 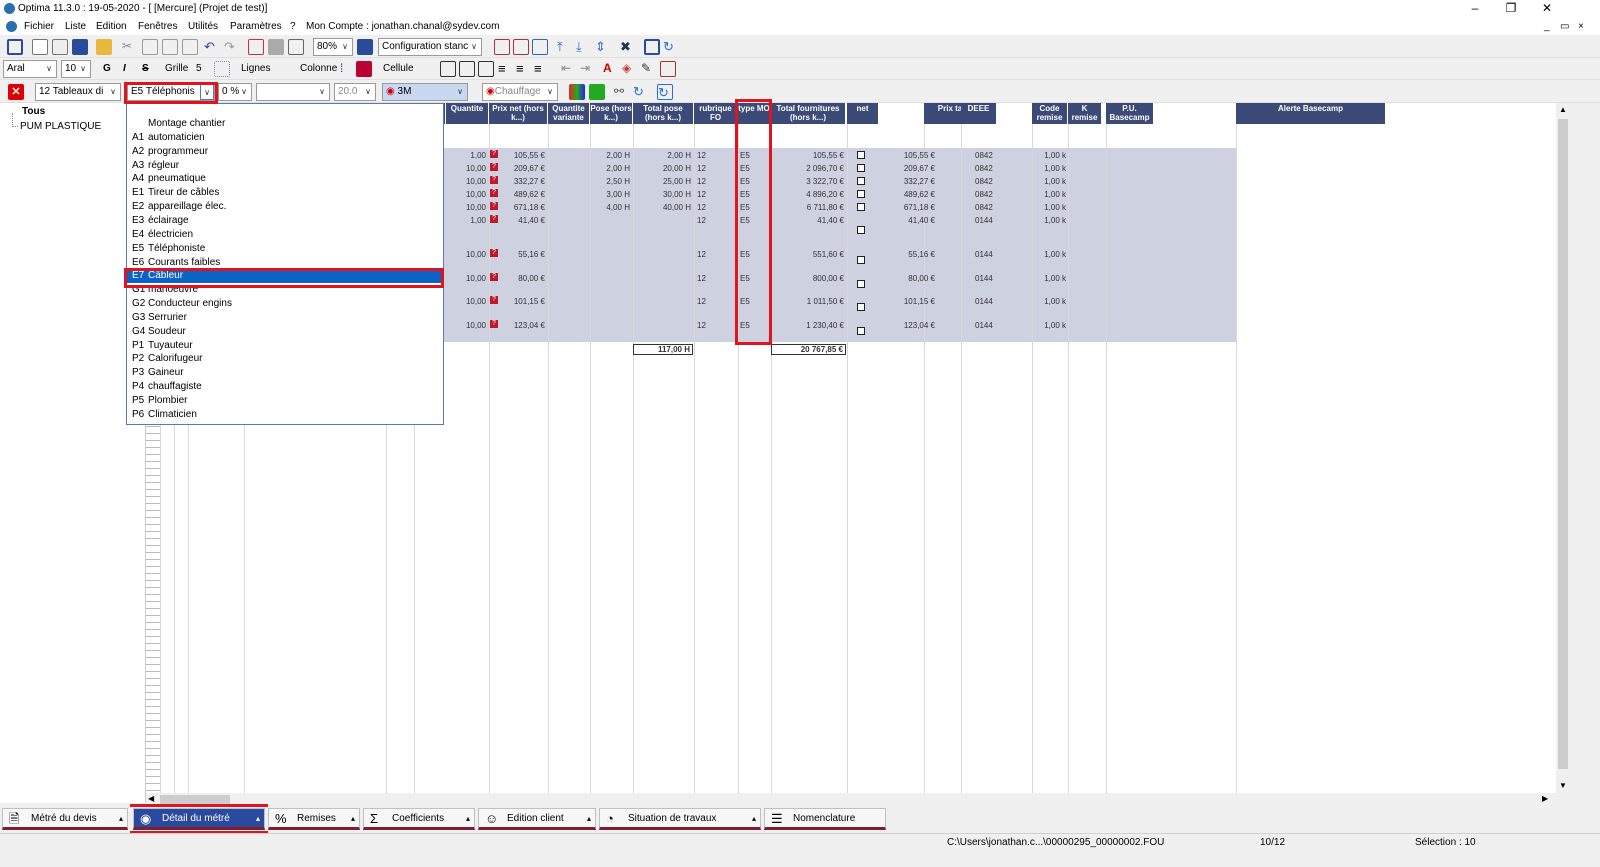 What do you see at coordinates (425, 92) in the screenshot?
I see `brand-select: ◉ 3M ∨` at bounding box center [425, 92].